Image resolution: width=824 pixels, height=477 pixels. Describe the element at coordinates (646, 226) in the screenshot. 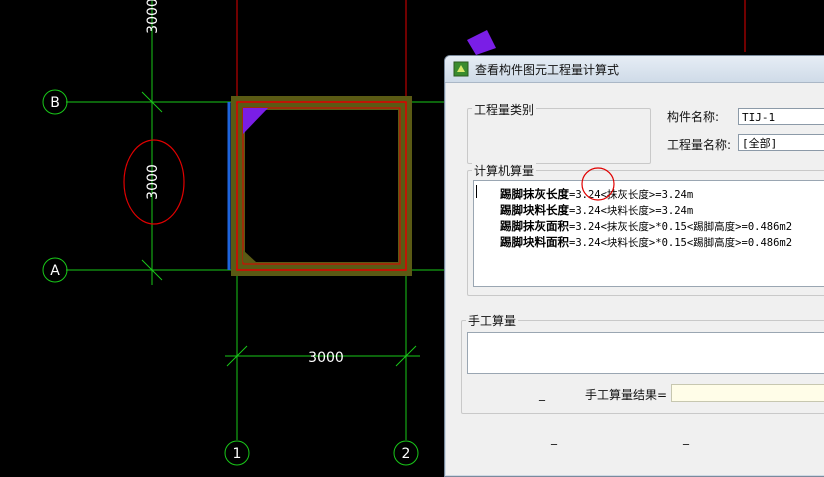

I see `calc-line: 踢脚抹灰面积=3.24<抹灰长度>*0.15<踢脚高度>=0.486m2` at that location.